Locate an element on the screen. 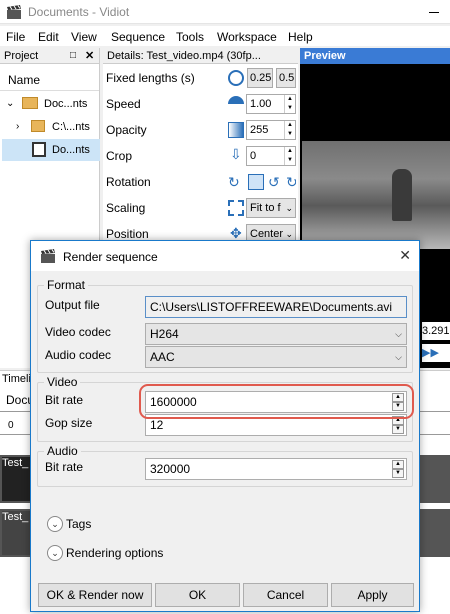  project-panel-header: Project □ ✕ is located at coordinates (49, 56).